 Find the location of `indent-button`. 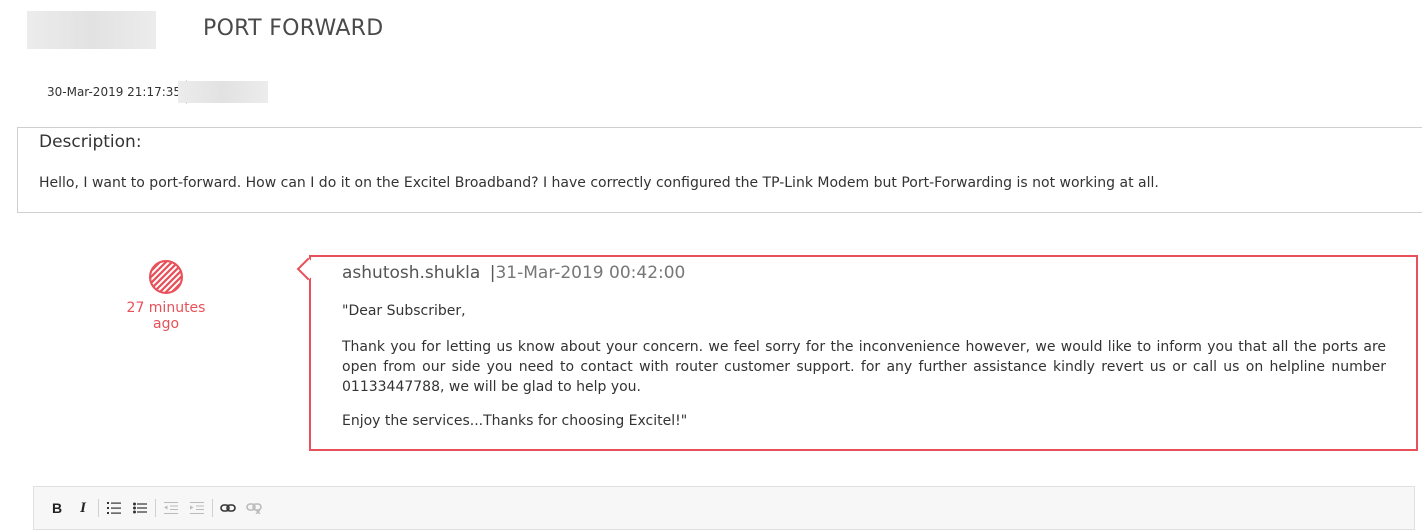

indent-button is located at coordinates (197, 508).